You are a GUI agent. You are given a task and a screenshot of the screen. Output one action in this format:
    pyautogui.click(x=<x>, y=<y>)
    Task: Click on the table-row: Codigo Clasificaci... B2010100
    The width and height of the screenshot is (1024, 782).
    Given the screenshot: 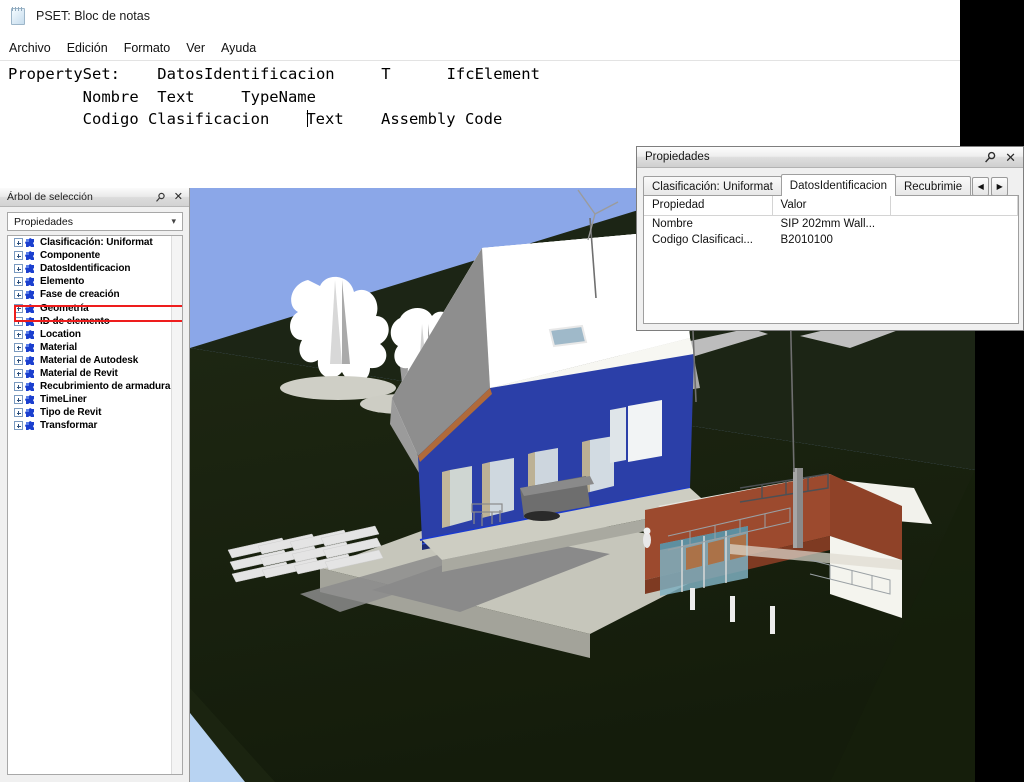 What is the action you would take?
    pyautogui.click(x=831, y=240)
    